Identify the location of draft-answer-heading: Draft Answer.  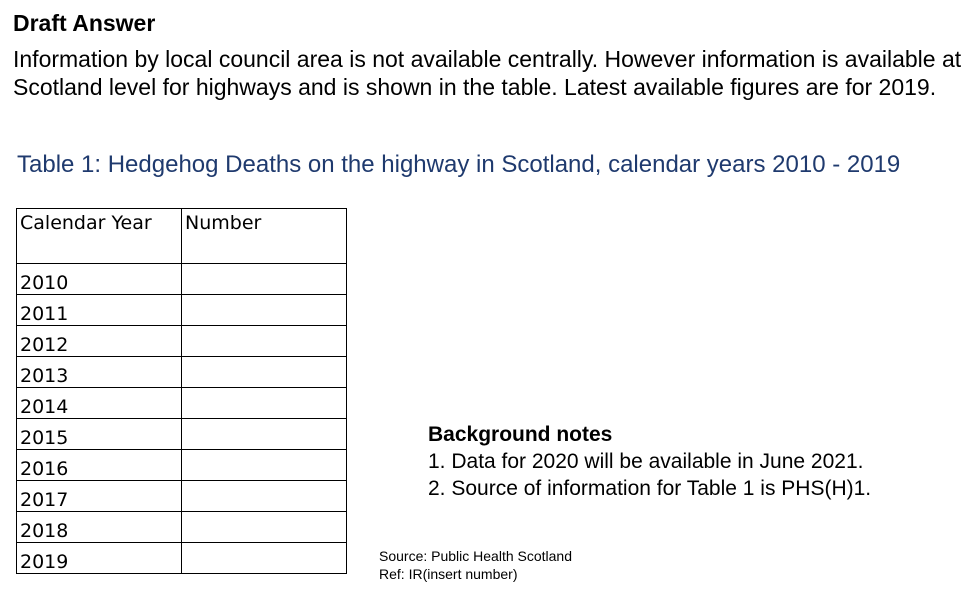
(84, 23).